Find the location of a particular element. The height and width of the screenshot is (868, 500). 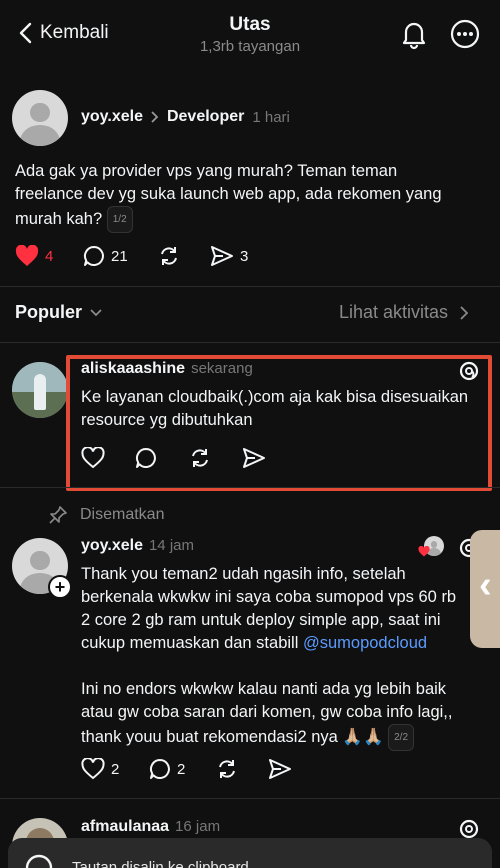

follow-plus-icon: + is located at coordinates (60, 587).